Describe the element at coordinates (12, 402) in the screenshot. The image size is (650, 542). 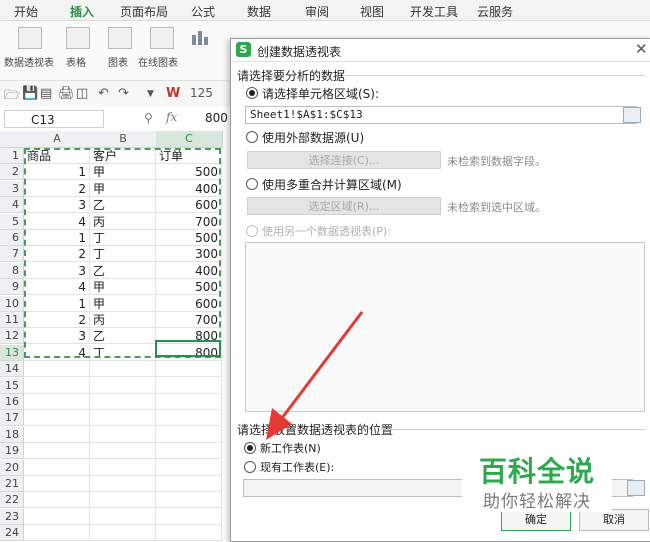
I see `row-header: 16` at that location.